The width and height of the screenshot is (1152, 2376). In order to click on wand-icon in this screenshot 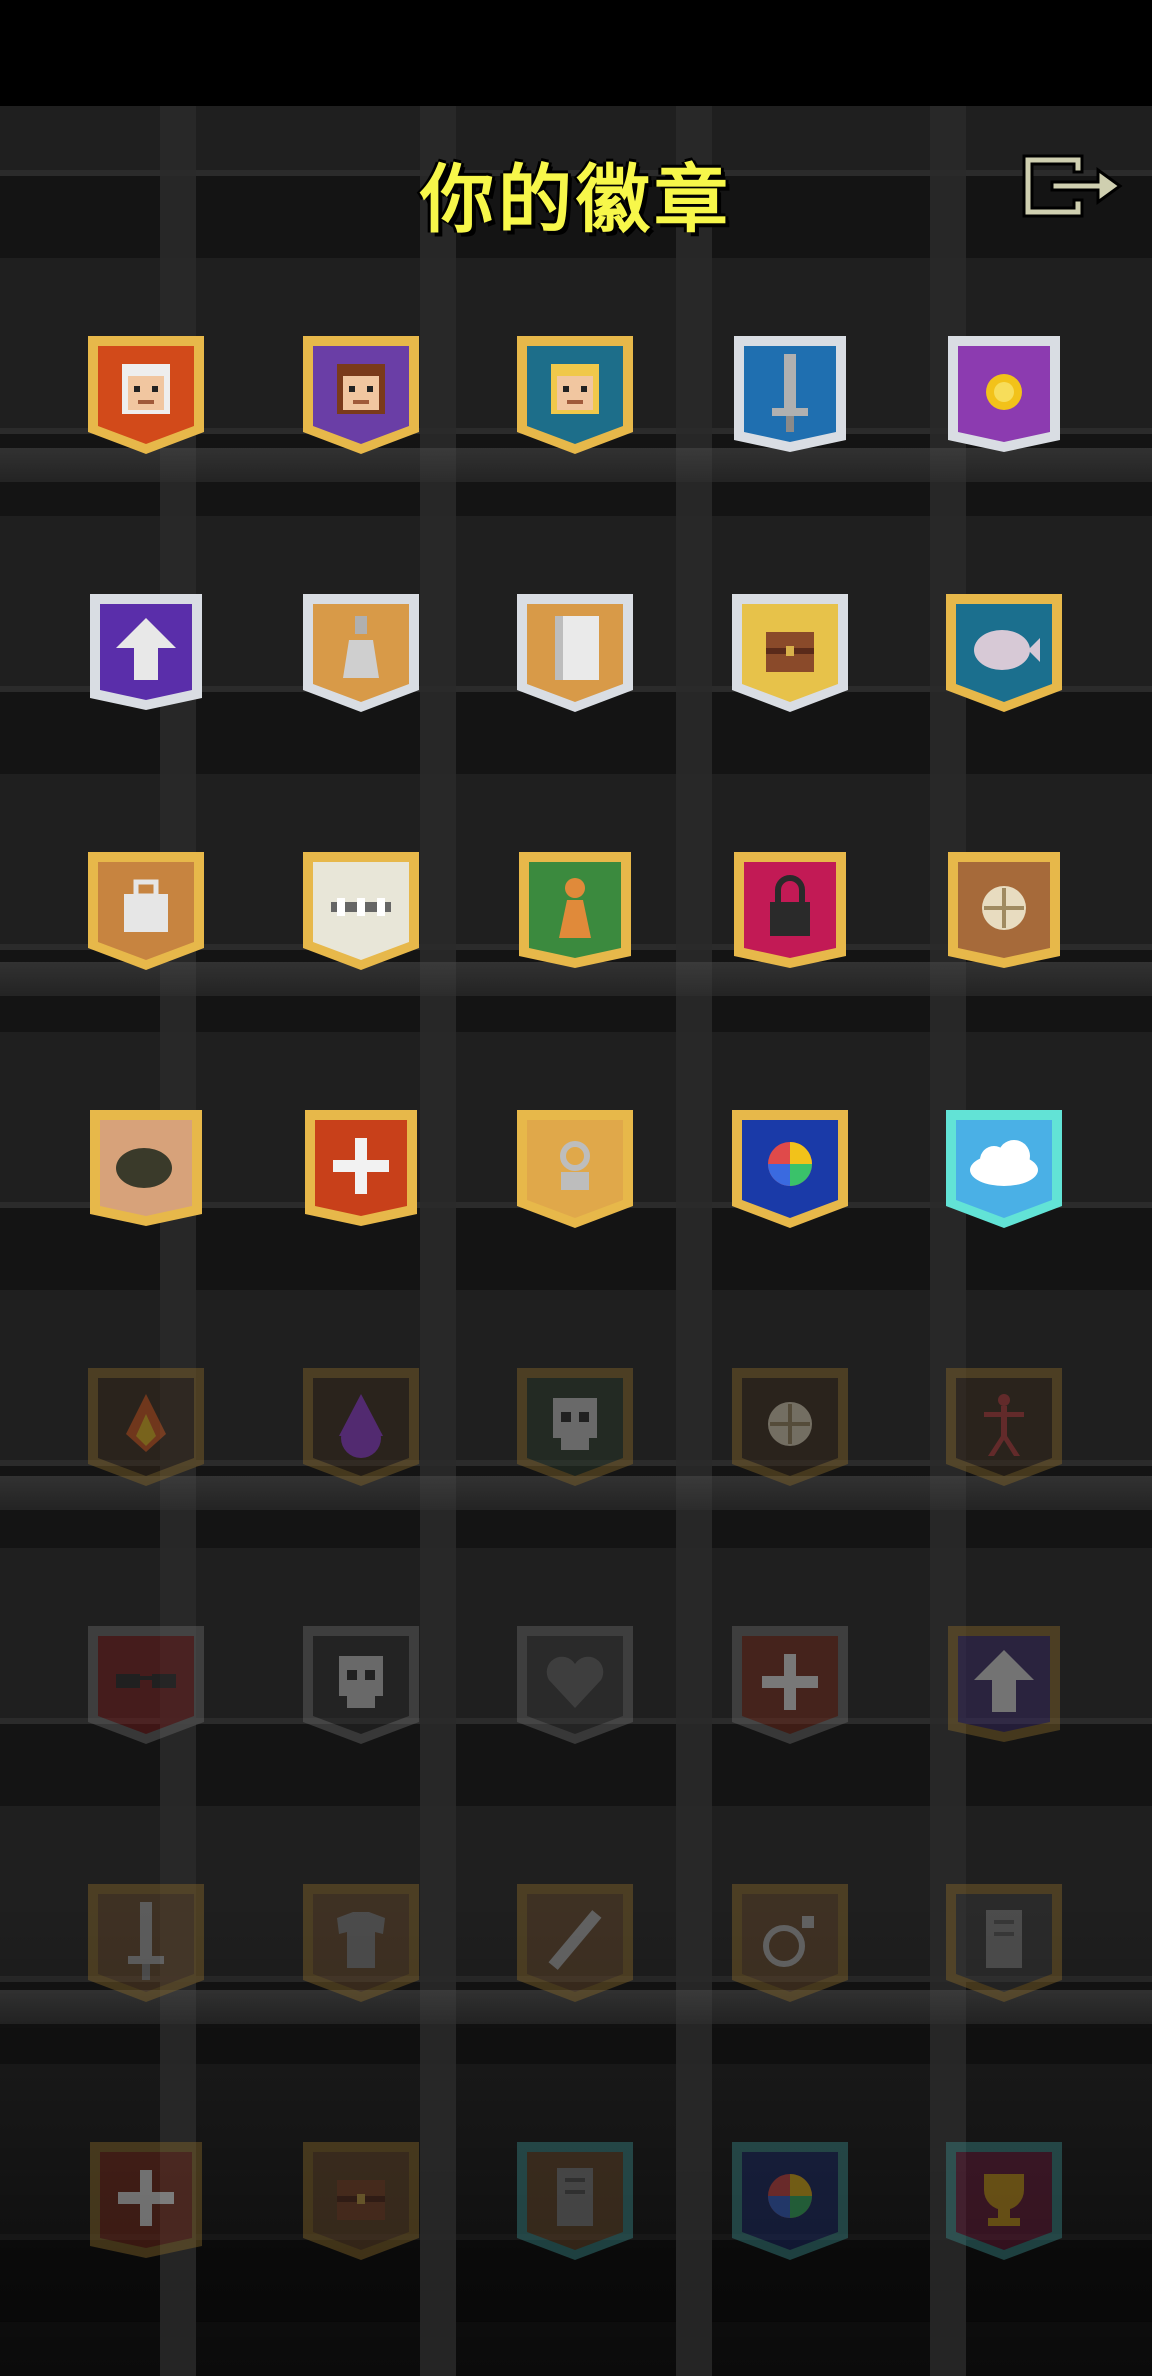, I will do `click(575, 1943)`.